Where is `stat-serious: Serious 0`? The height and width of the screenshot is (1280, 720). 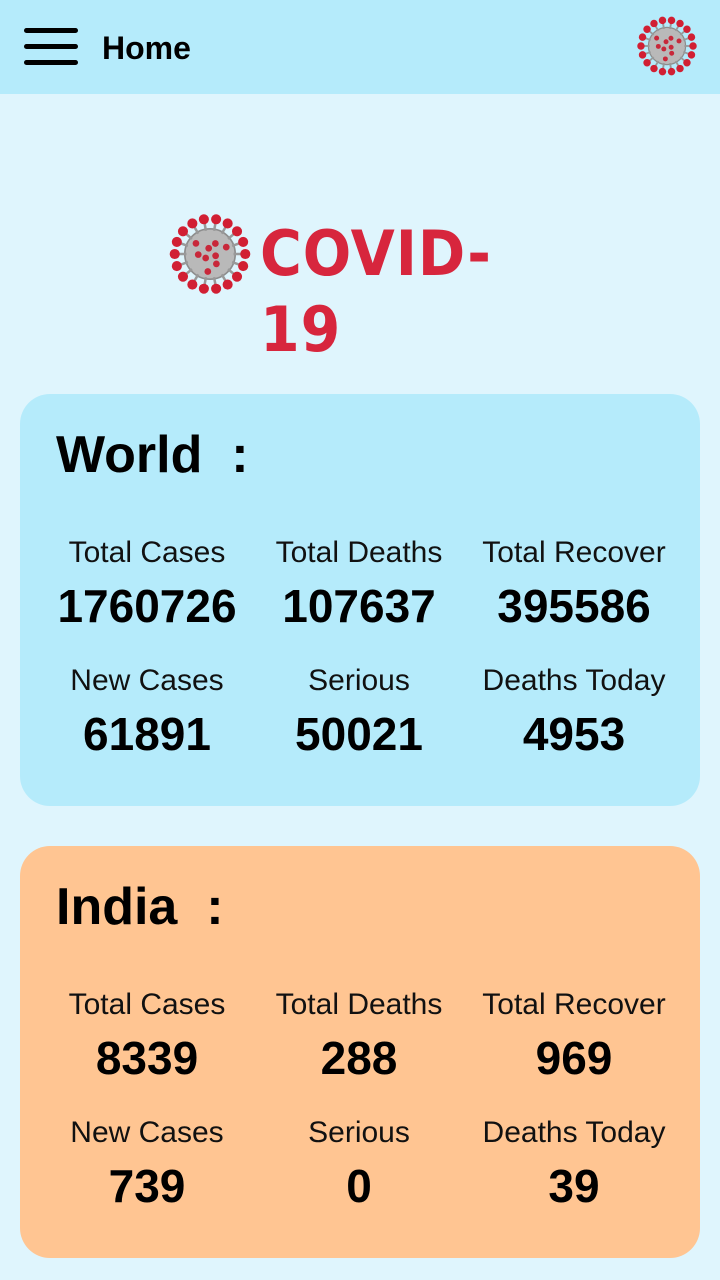 stat-serious: Serious 0 is located at coordinates (359, 1165).